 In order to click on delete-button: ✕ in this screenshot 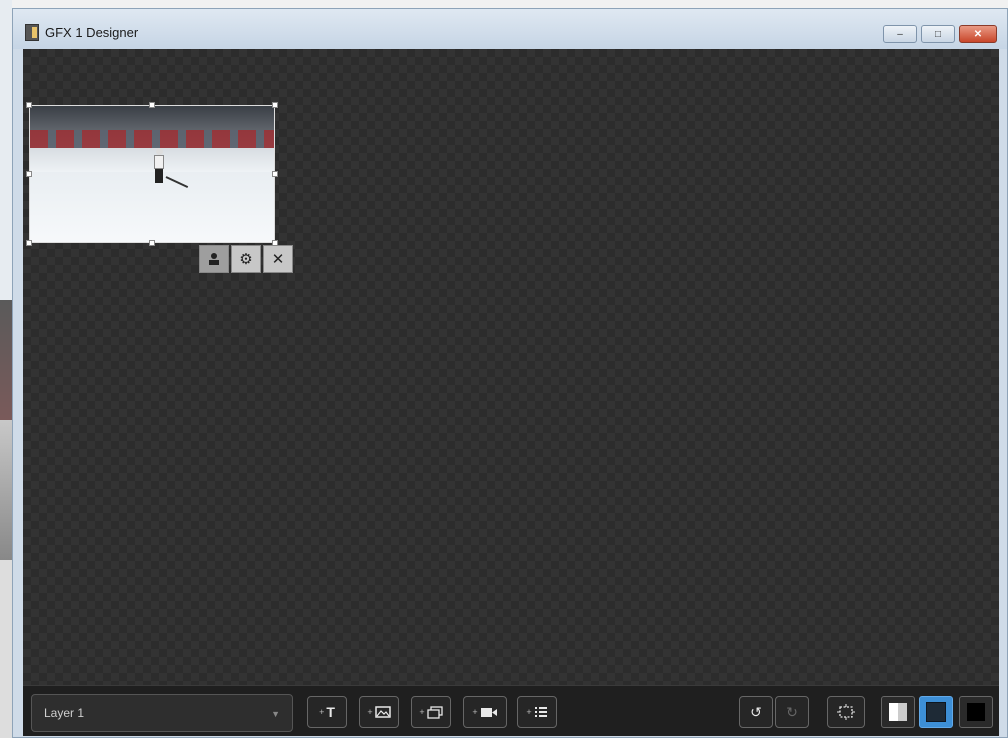, I will do `click(278, 259)`.